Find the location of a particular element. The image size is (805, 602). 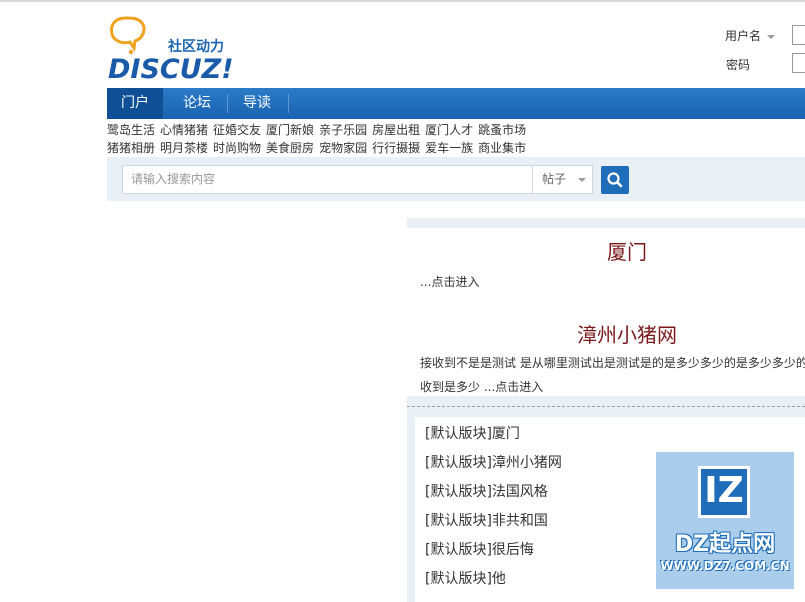

quicklink: 心情猪猪 is located at coordinates (184, 130).